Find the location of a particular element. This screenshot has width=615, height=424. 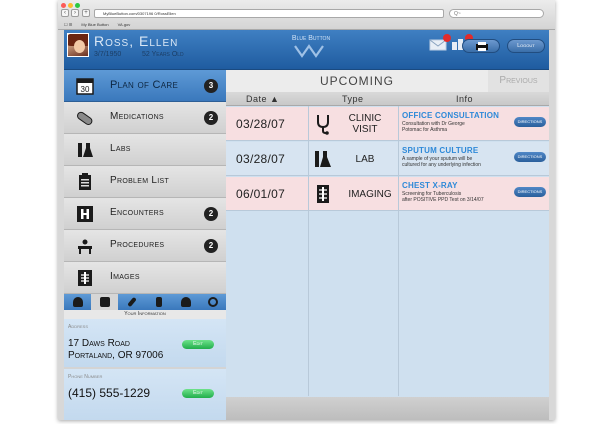

svg-text: 30 is located at coordinates (85, 89).